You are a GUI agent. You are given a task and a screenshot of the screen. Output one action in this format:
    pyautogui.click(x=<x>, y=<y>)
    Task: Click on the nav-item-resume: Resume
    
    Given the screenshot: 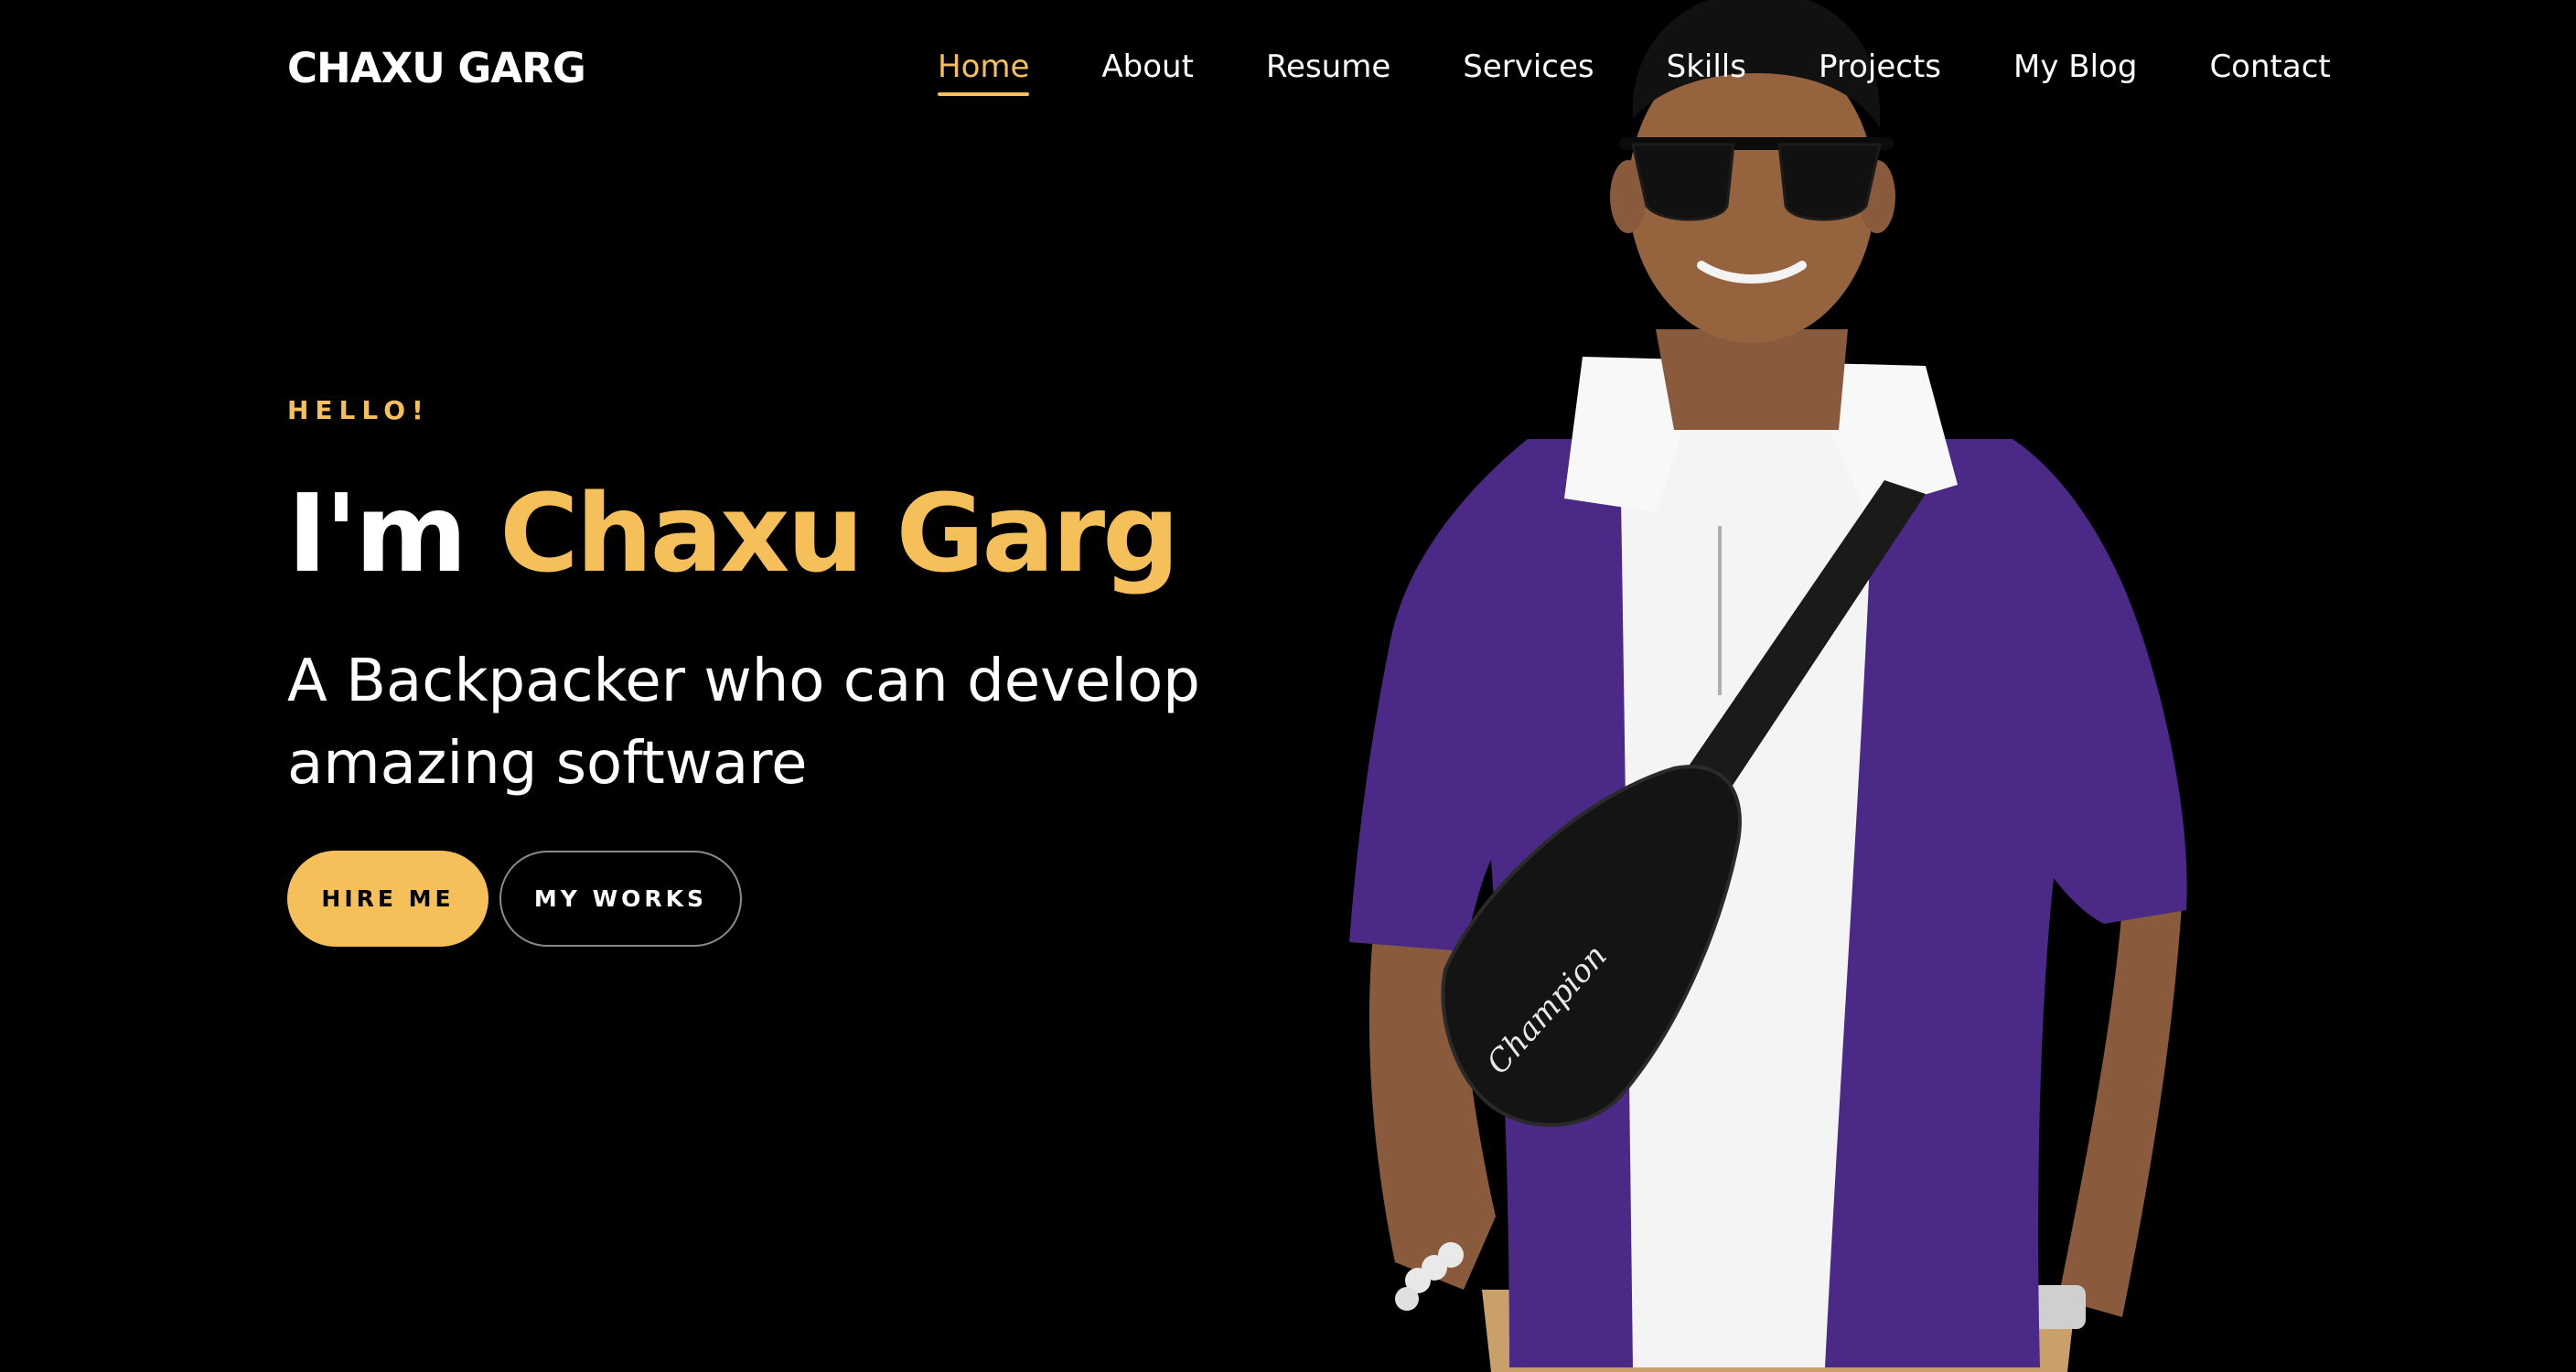 What is the action you would take?
    pyautogui.click(x=1328, y=67)
    